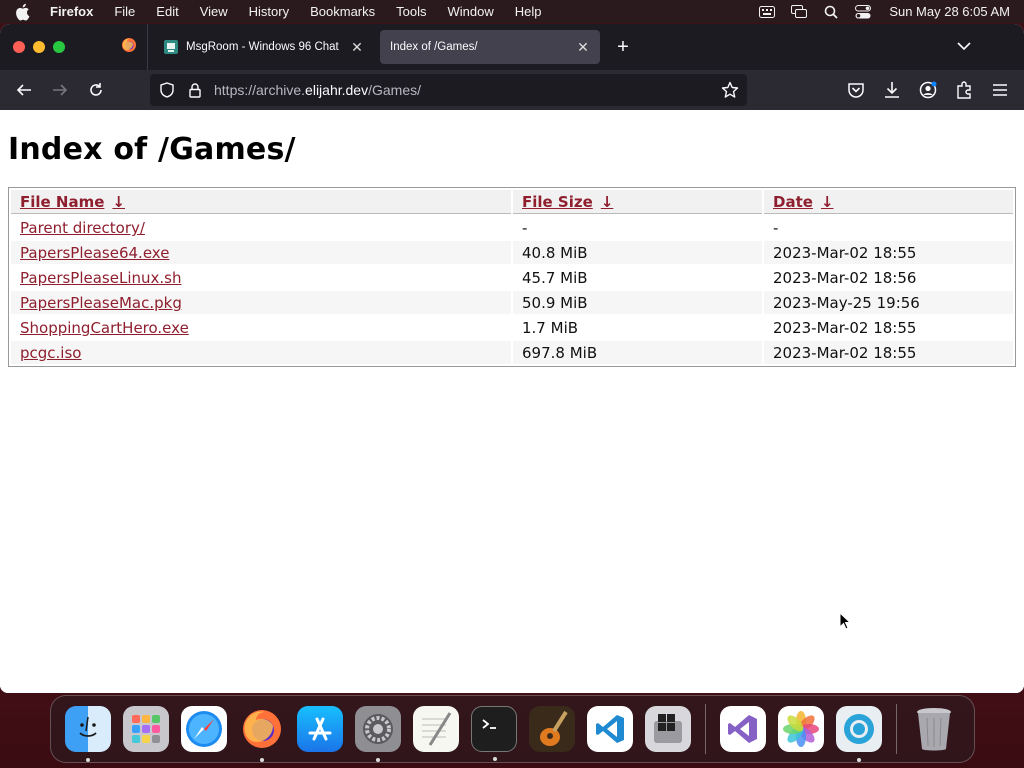 The image size is (1024, 768). Describe the element at coordinates (62, 202) in the screenshot. I see `column-label: File Name` at that location.